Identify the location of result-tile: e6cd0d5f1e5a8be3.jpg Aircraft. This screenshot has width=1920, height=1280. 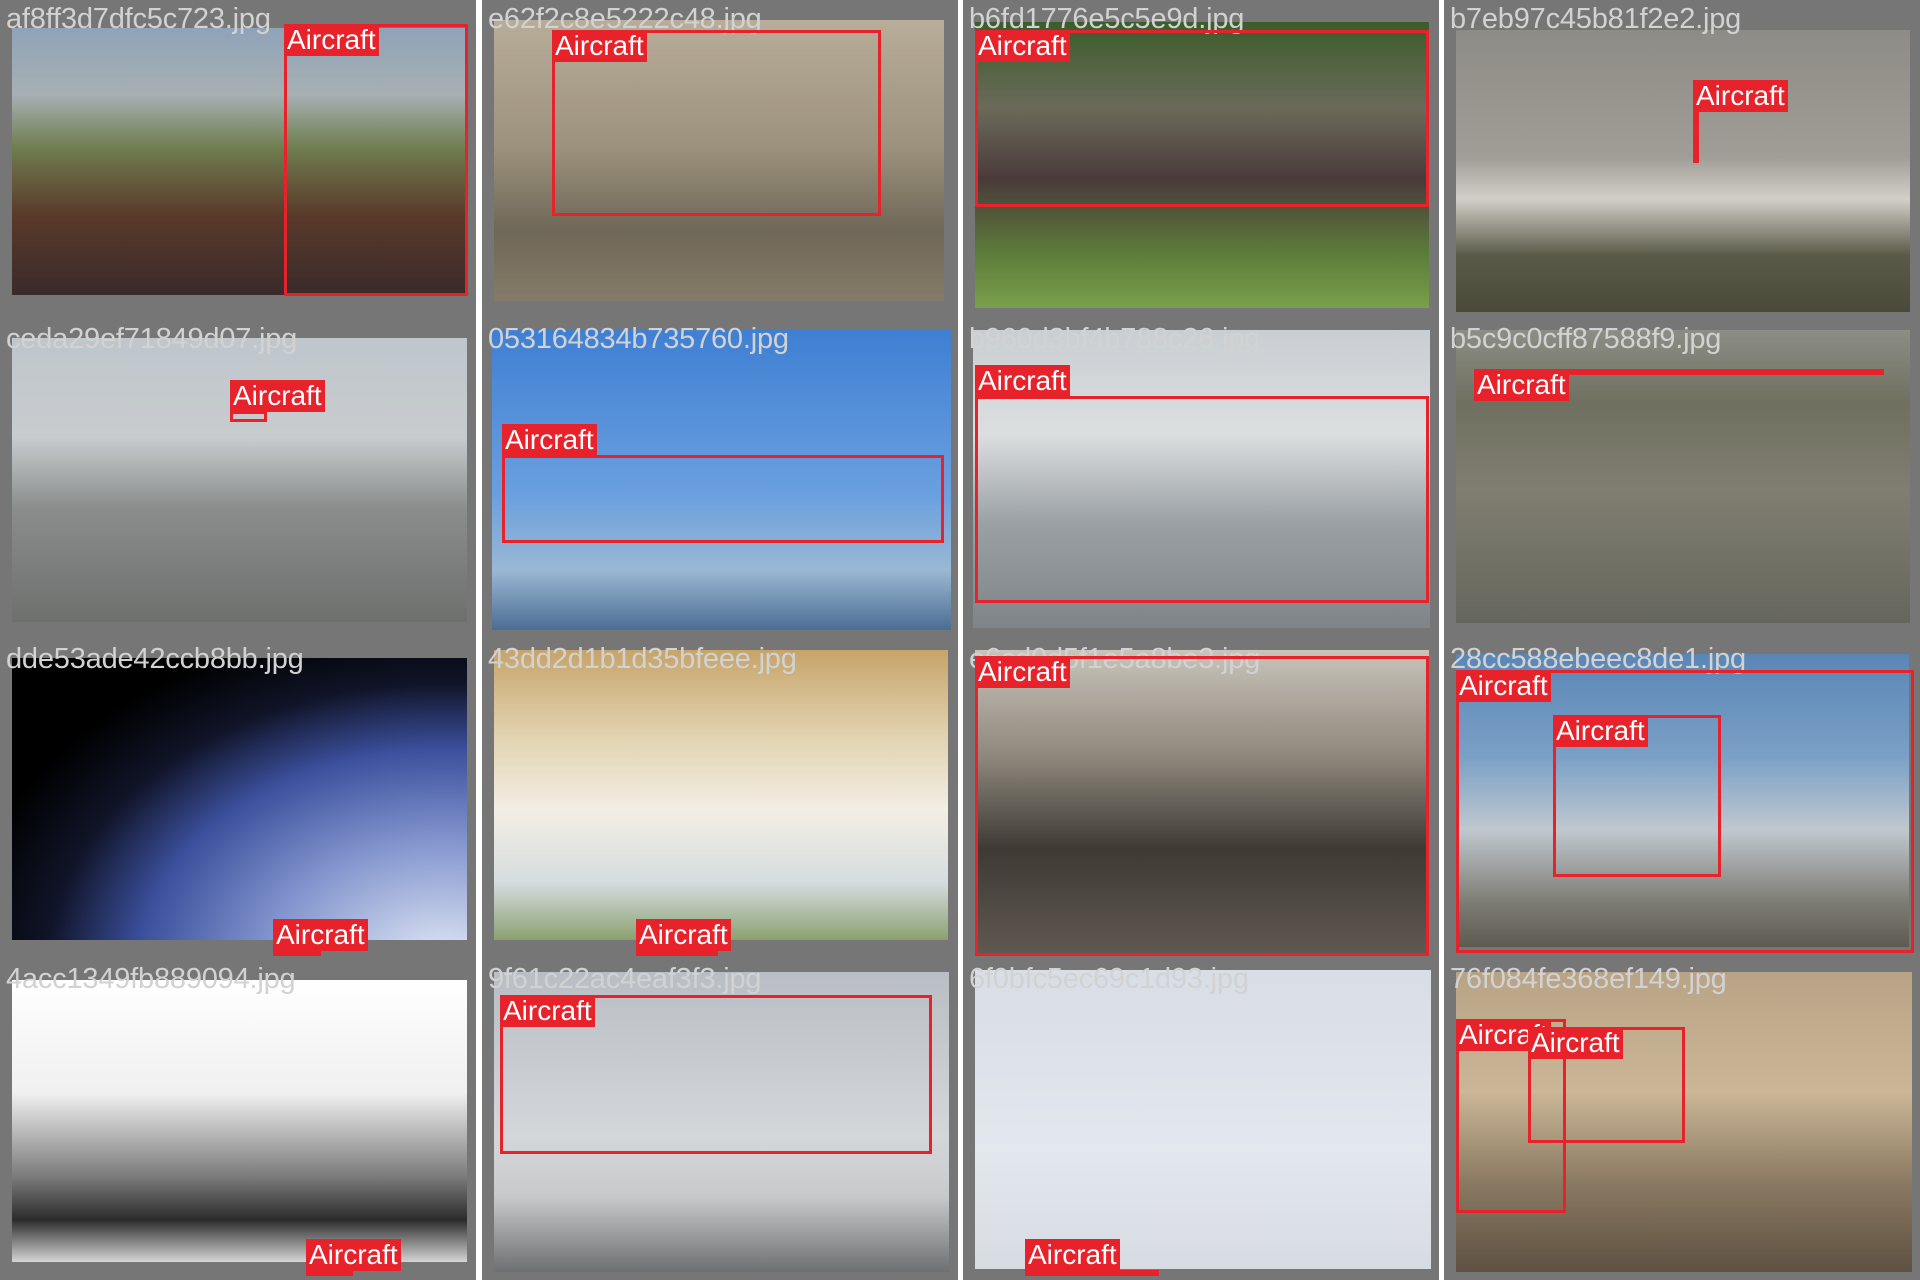
(1201, 800).